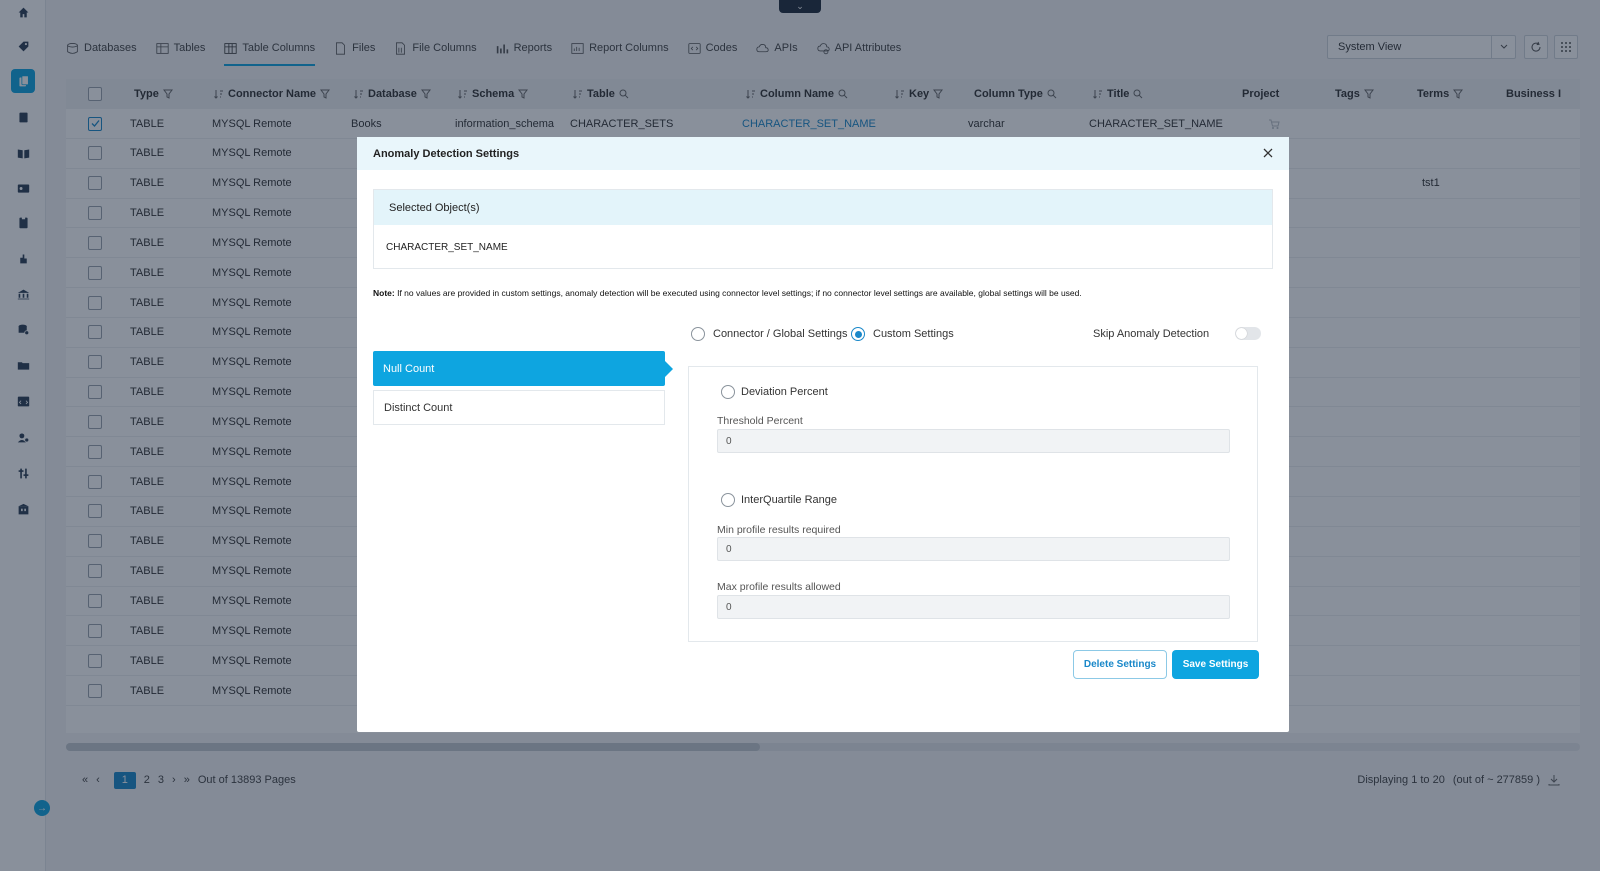  I want to click on radio-connector-global-settings: Connector / Global Settings, so click(769, 334).